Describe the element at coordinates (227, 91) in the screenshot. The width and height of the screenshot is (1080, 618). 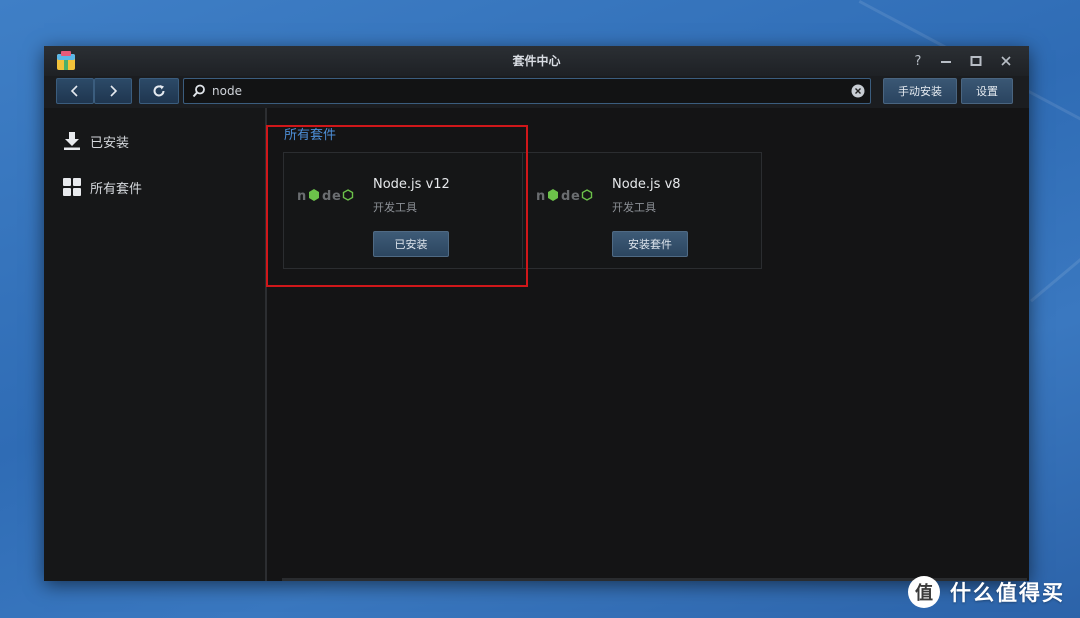
I see `search-input-value: node` at that location.